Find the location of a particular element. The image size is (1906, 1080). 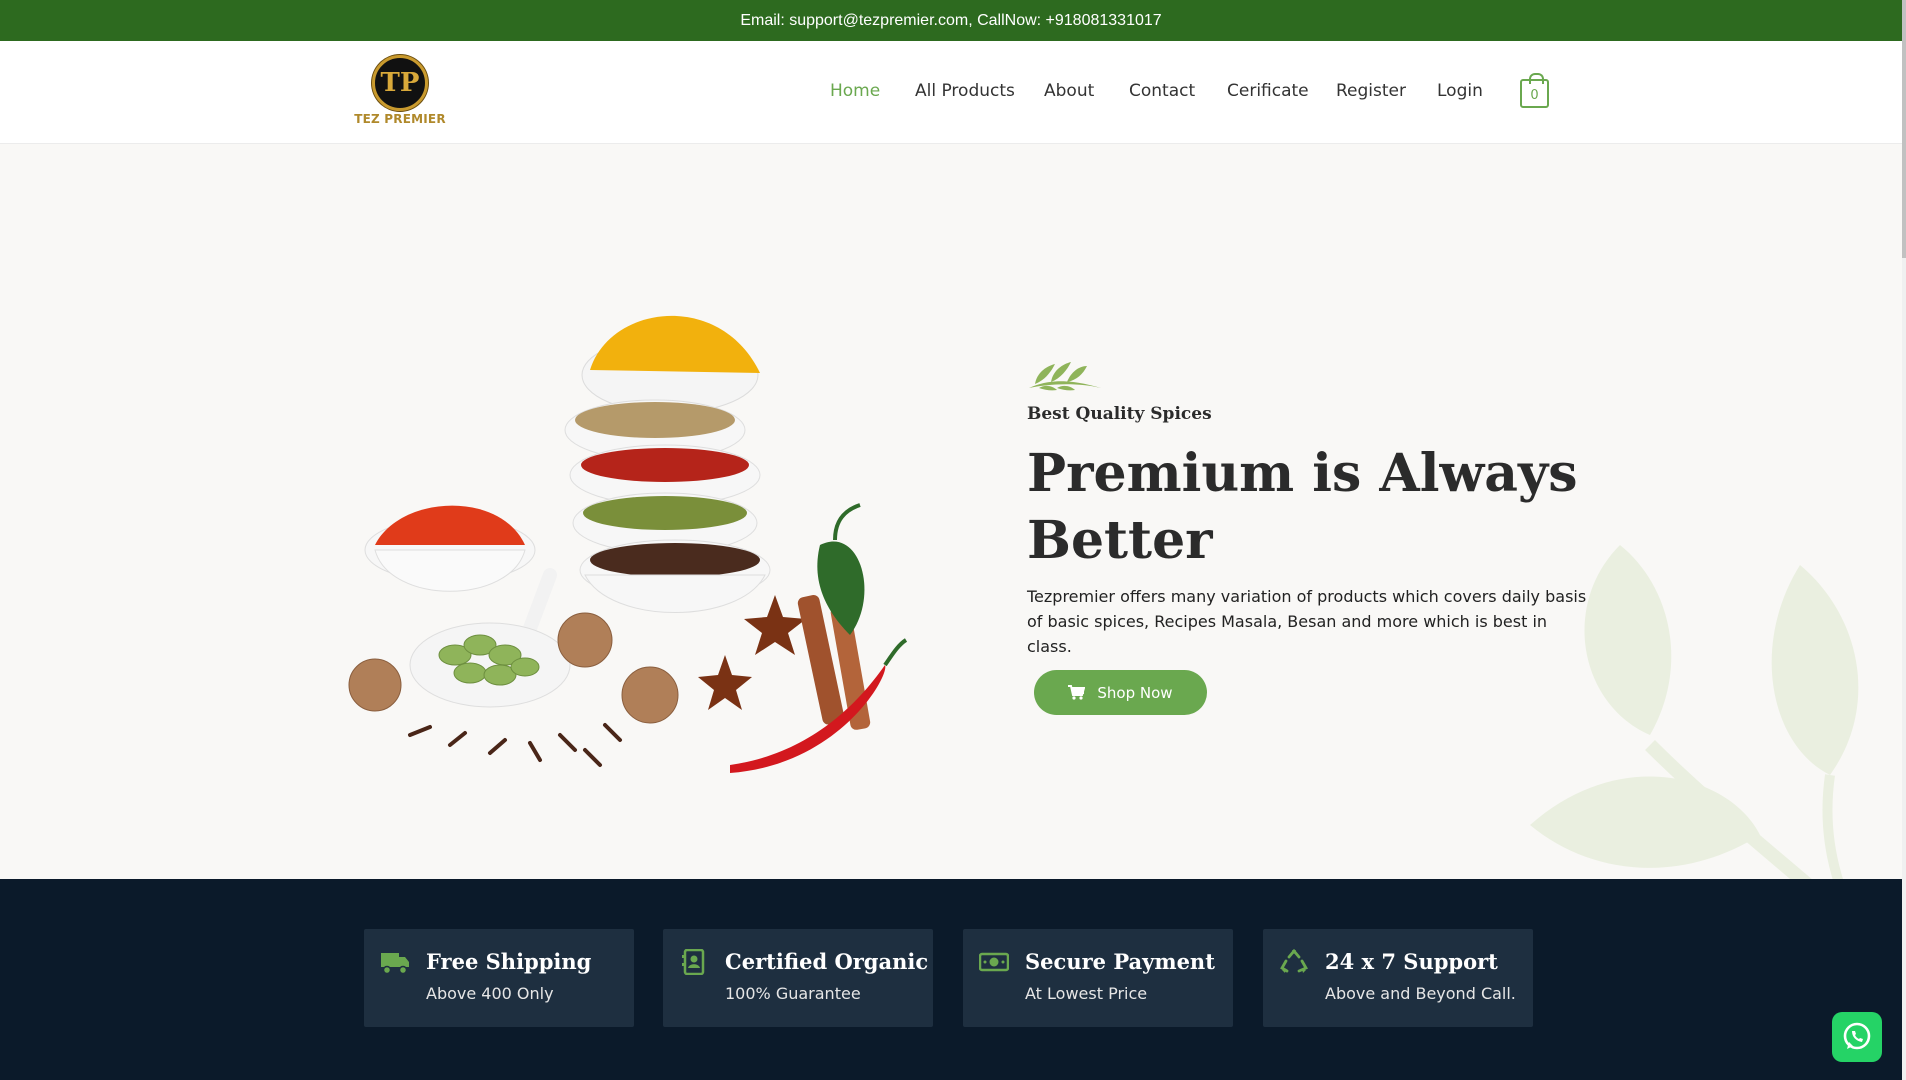

nav-home: Home is located at coordinates (855, 91).